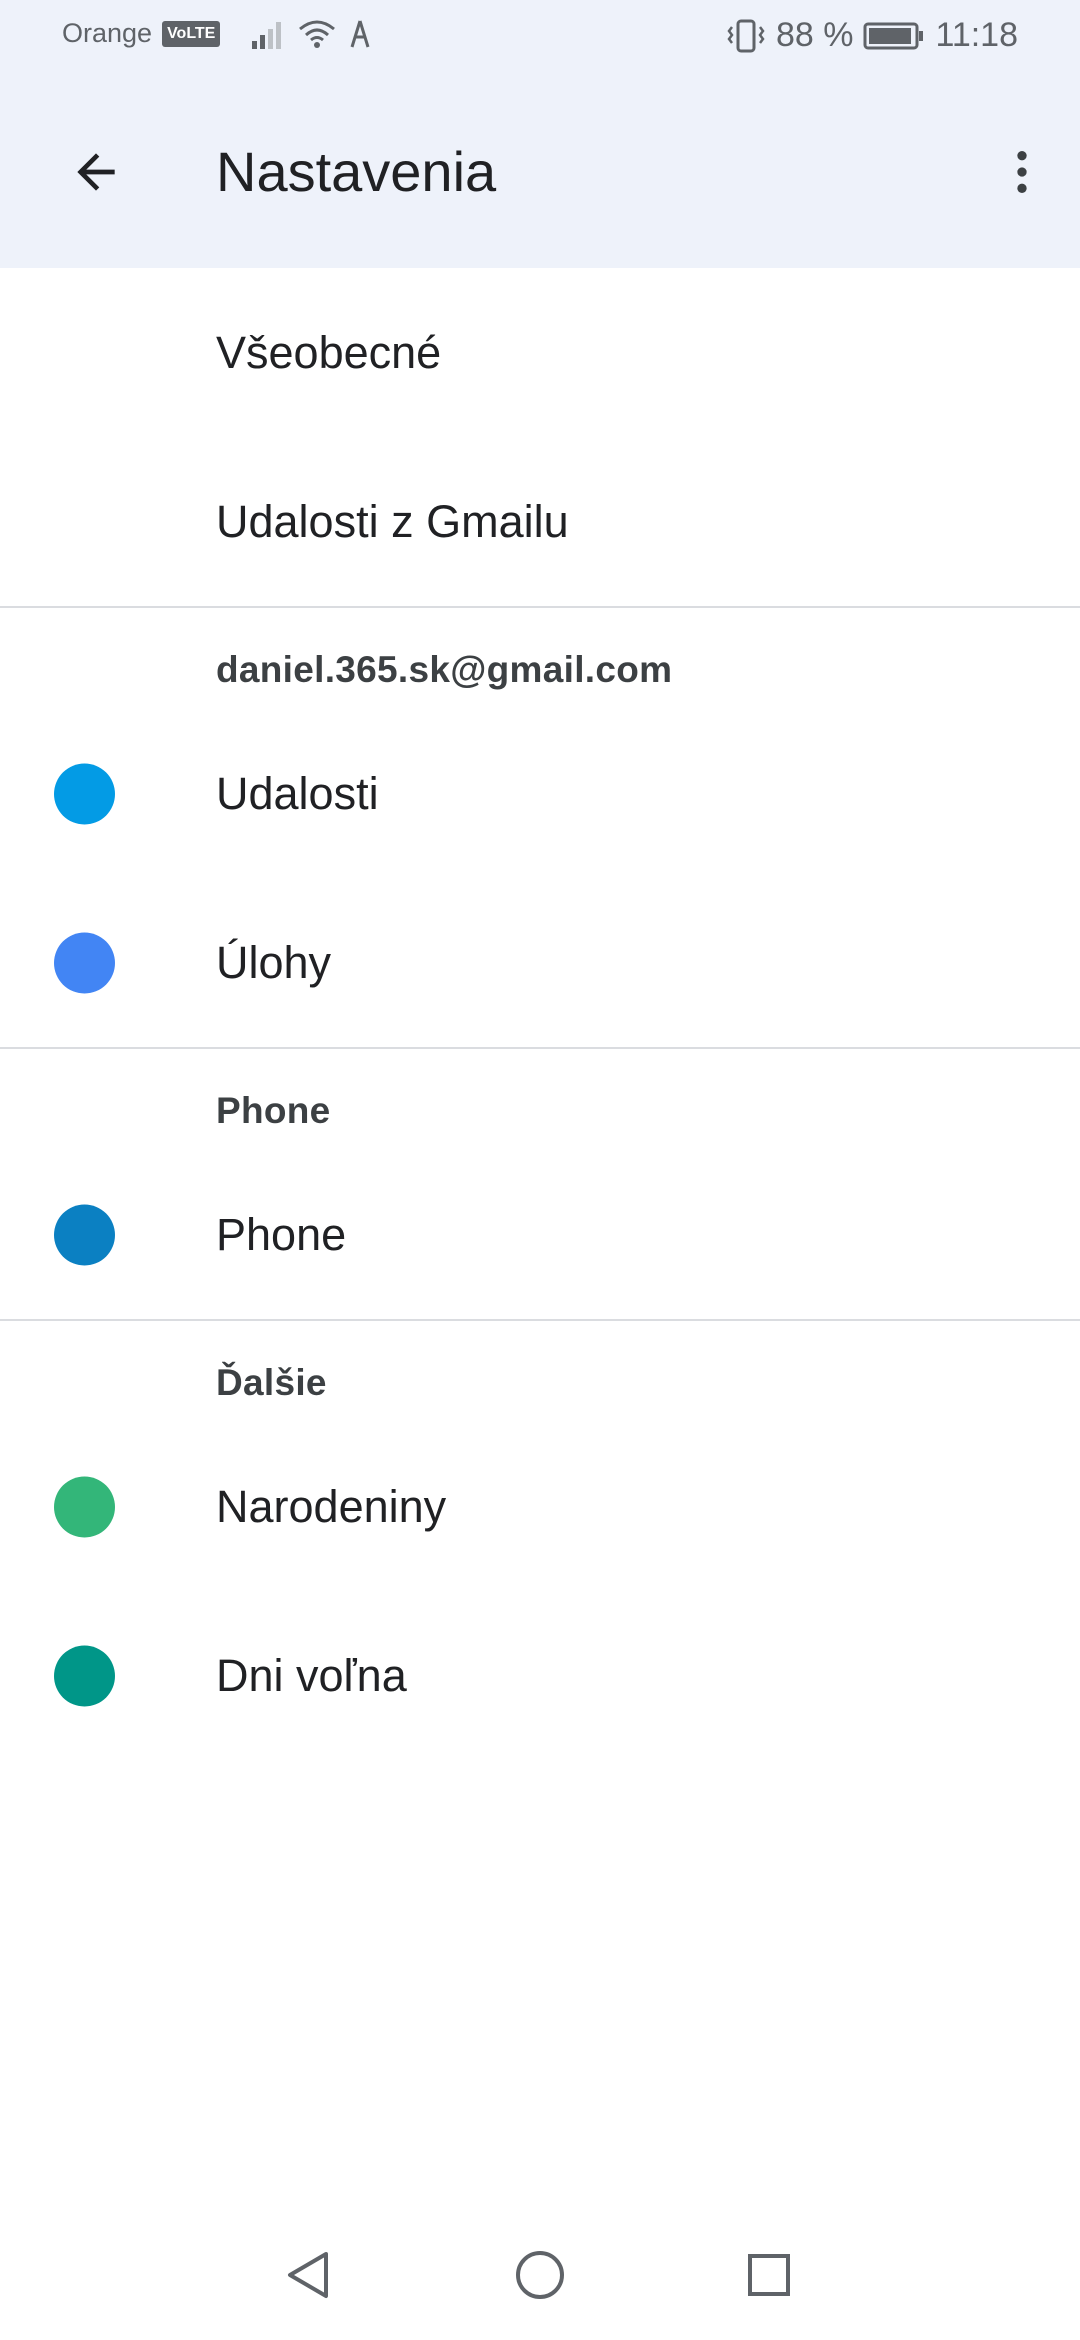  I want to click on vibrate-icon, so click(746, 35).